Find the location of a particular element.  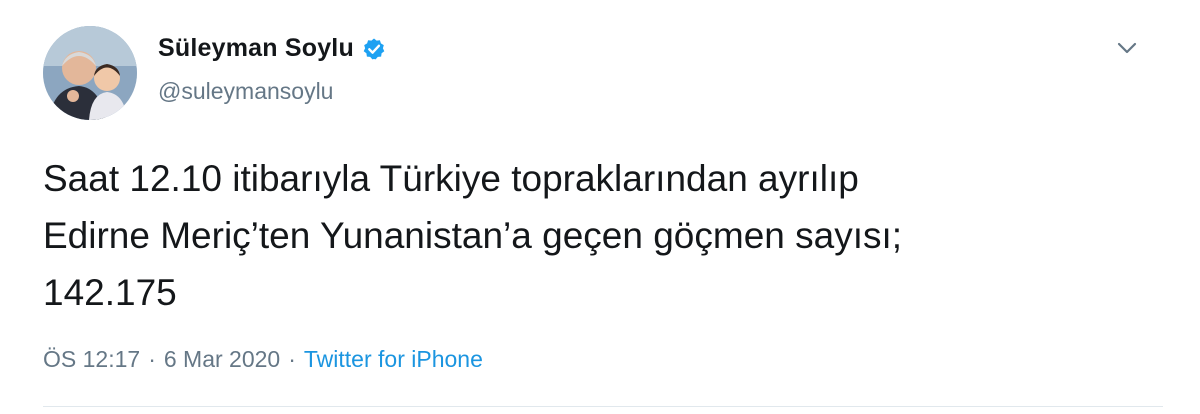

tweet-source-link: Twitter for iPhone is located at coordinates (393, 359).